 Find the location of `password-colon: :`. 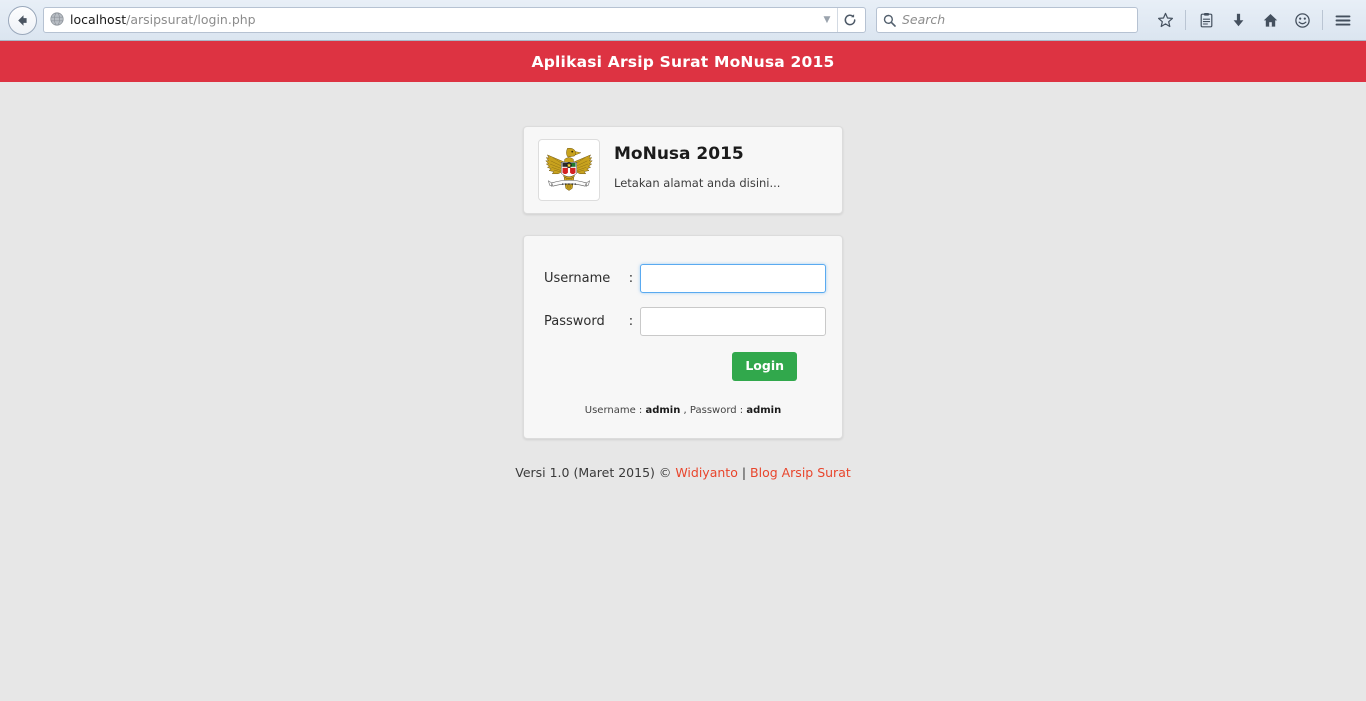

password-colon: : is located at coordinates (631, 321).